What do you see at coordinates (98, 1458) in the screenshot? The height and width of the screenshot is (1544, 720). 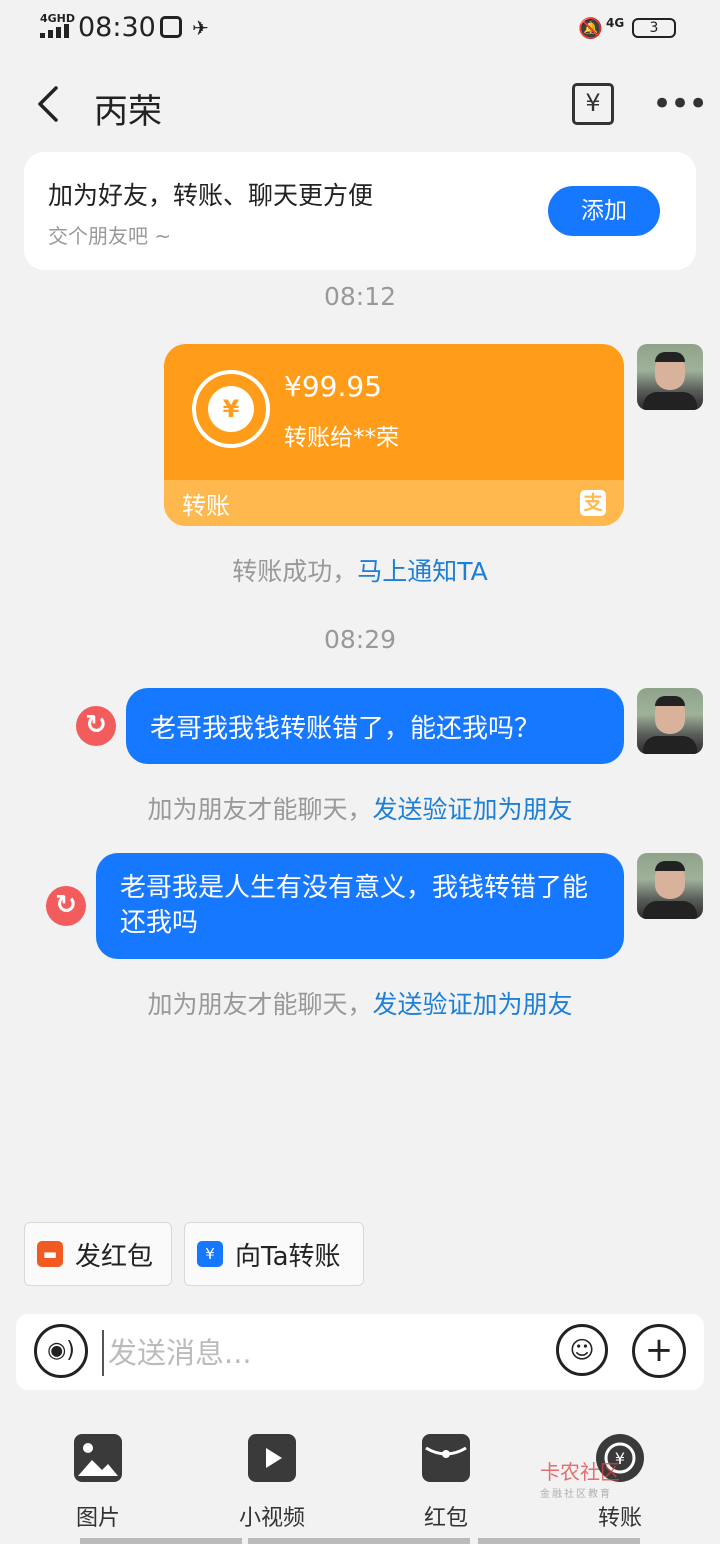 I see `image-icon` at bounding box center [98, 1458].